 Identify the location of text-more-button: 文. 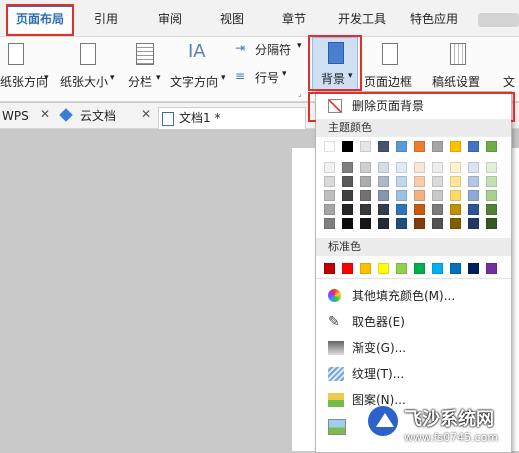
(509, 67).